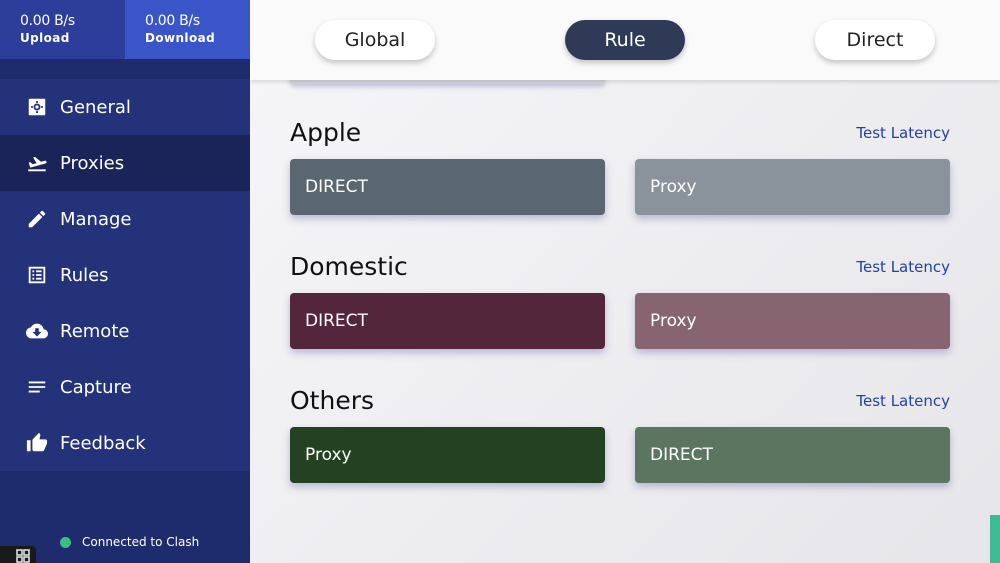 Image resolution: width=1000 pixels, height=563 pixels. I want to click on download-label: Download, so click(180, 38).